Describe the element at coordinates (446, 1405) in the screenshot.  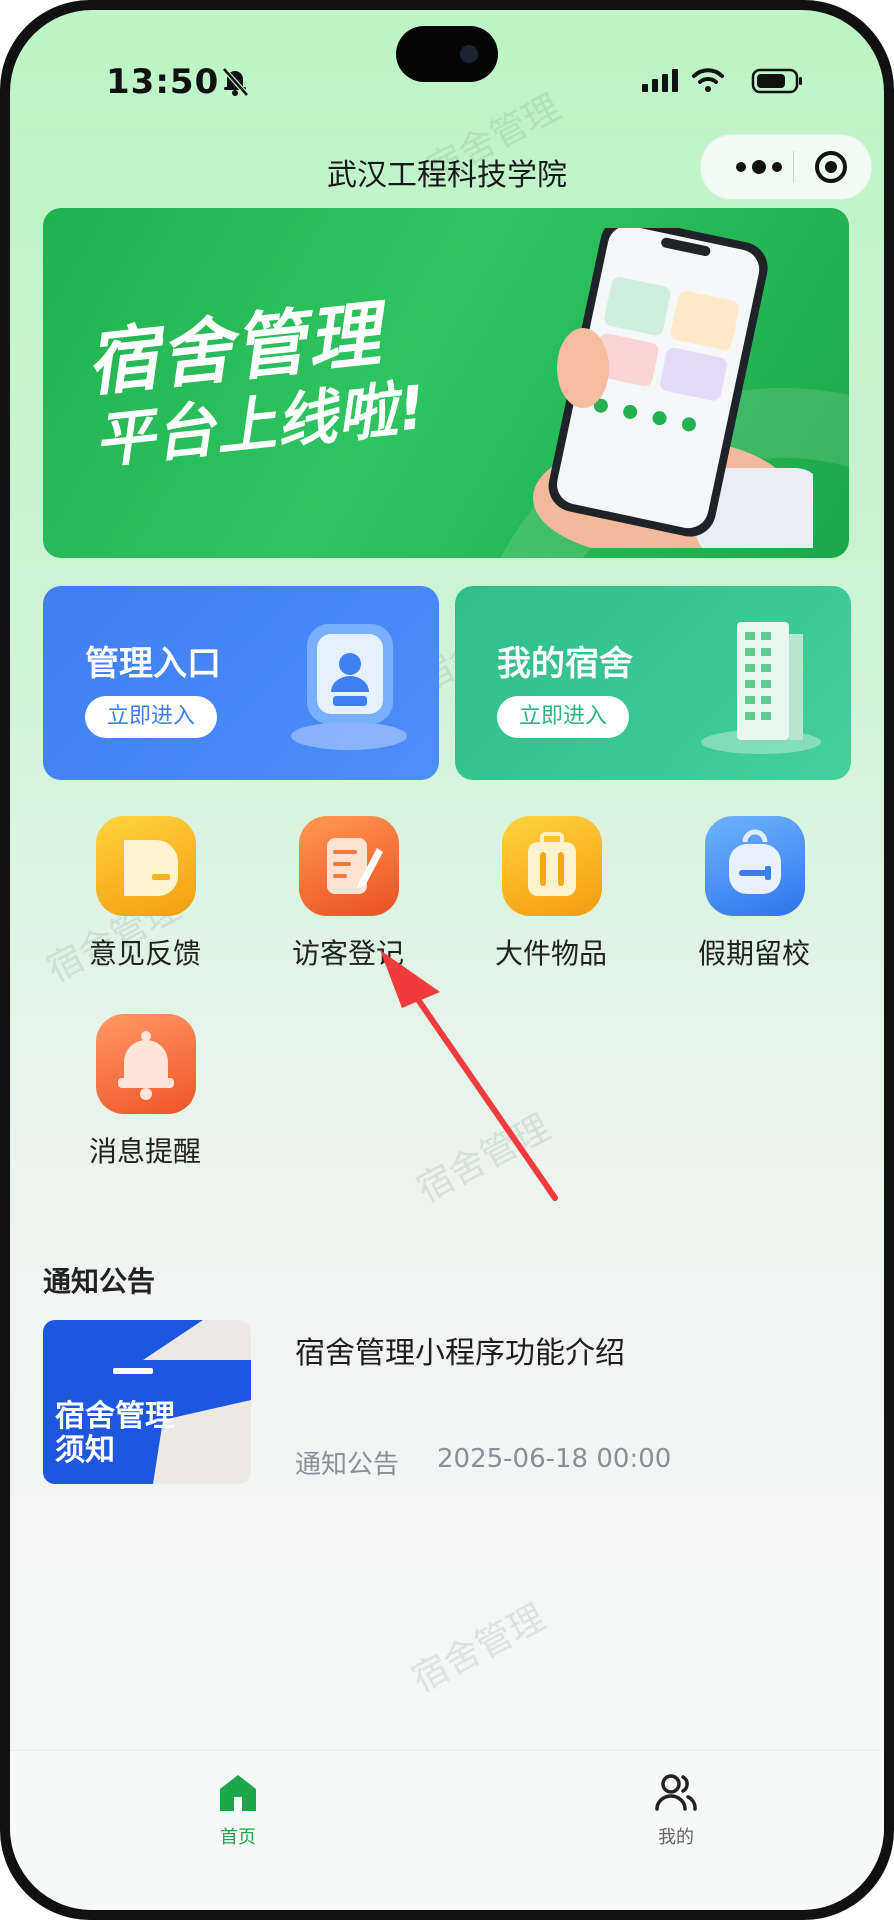
I see `notice-item: 宿舍管理须知 宿舍管理小程序功能介绍 通知公告 2025-06-18 00:00` at that location.